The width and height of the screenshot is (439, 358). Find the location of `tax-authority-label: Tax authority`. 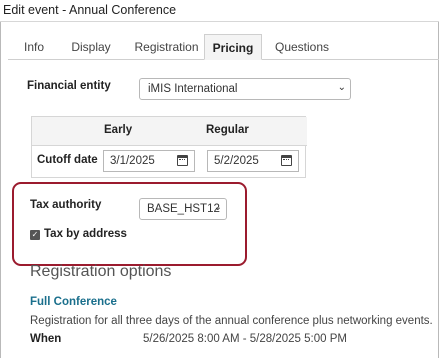

tax-authority-label: Tax authority is located at coordinates (66, 205).